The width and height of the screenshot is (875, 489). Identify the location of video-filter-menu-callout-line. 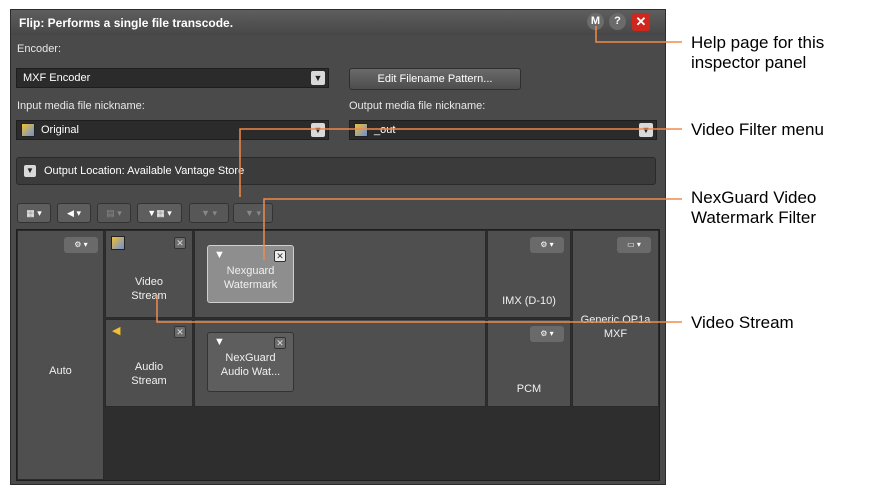
(460, 162).